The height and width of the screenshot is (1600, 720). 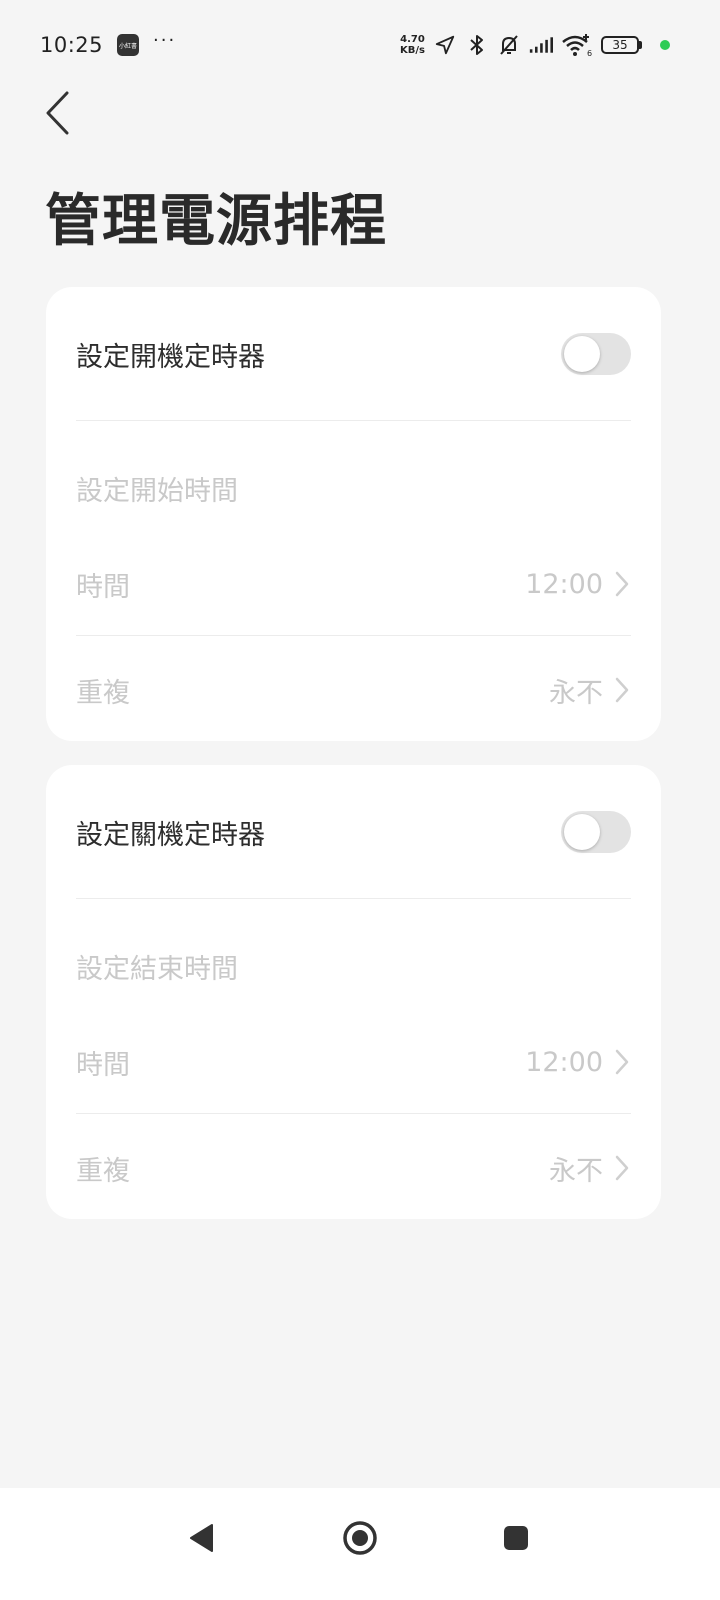 What do you see at coordinates (353, 584) in the screenshot?
I see `power-on-time-row: 時間 12:00` at bounding box center [353, 584].